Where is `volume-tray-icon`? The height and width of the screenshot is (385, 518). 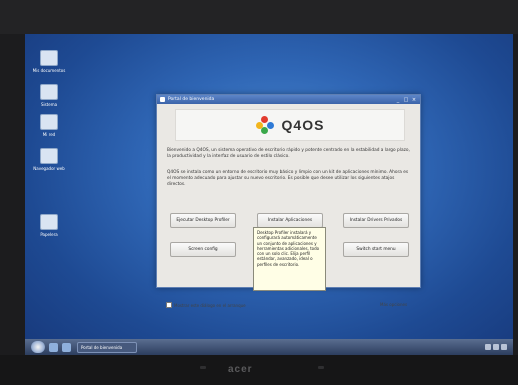 volume-tray-icon is located at coordinates (496, 347).